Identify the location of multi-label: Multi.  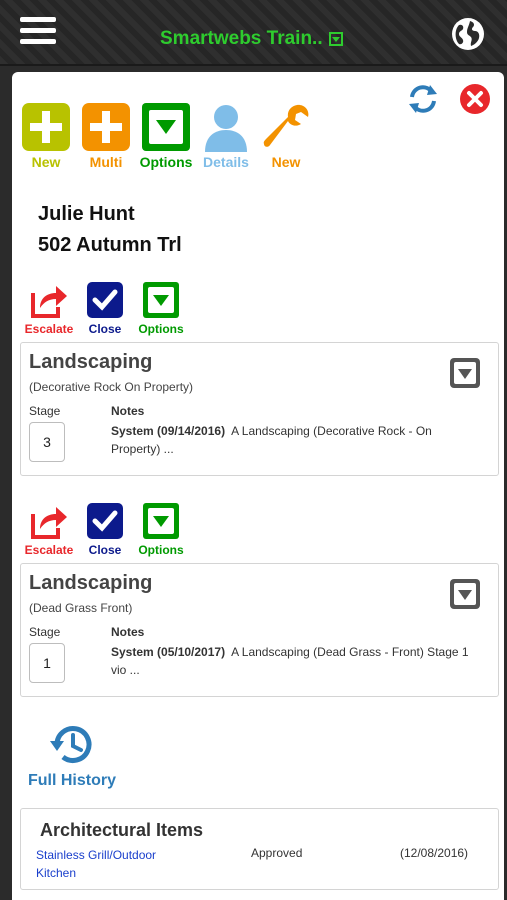
(106, 162).